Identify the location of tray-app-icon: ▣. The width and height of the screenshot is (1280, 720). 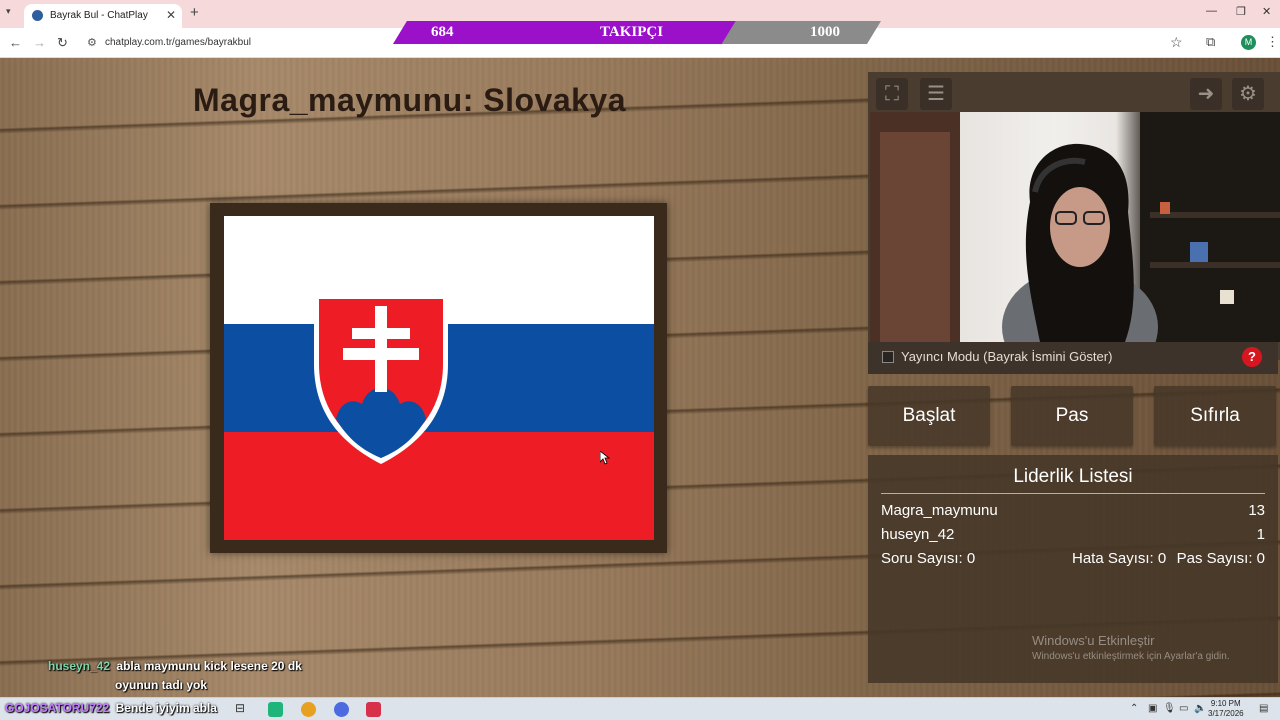
(1152, 708).